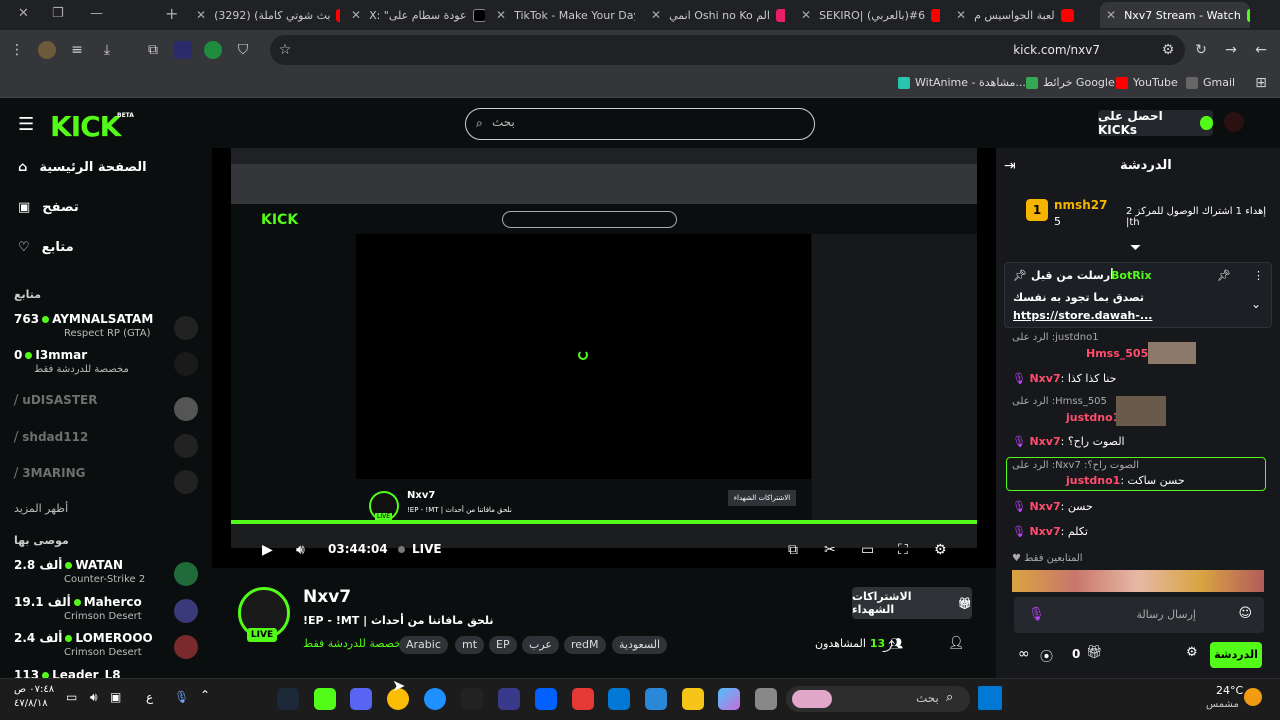 This screenshot has width=1280, height=720. Describe the element at coordinates (361, 699) in the screenshot. I see `discord-icon` at that location.